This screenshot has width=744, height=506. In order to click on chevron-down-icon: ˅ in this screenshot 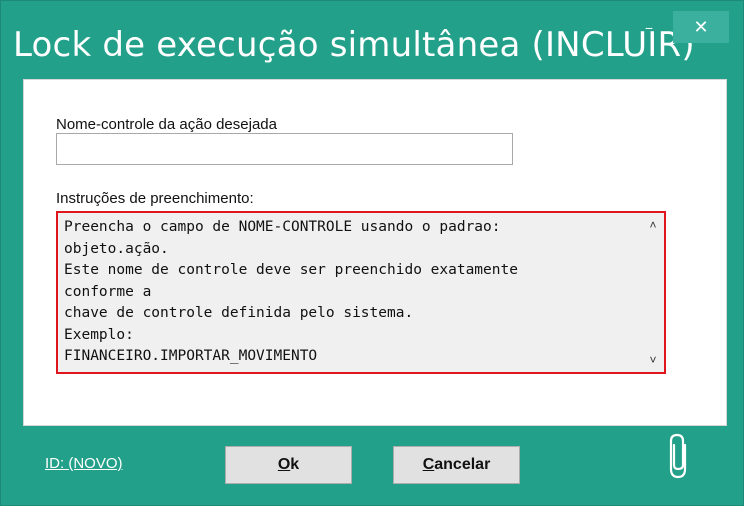, I will do `click(653, 360)`.